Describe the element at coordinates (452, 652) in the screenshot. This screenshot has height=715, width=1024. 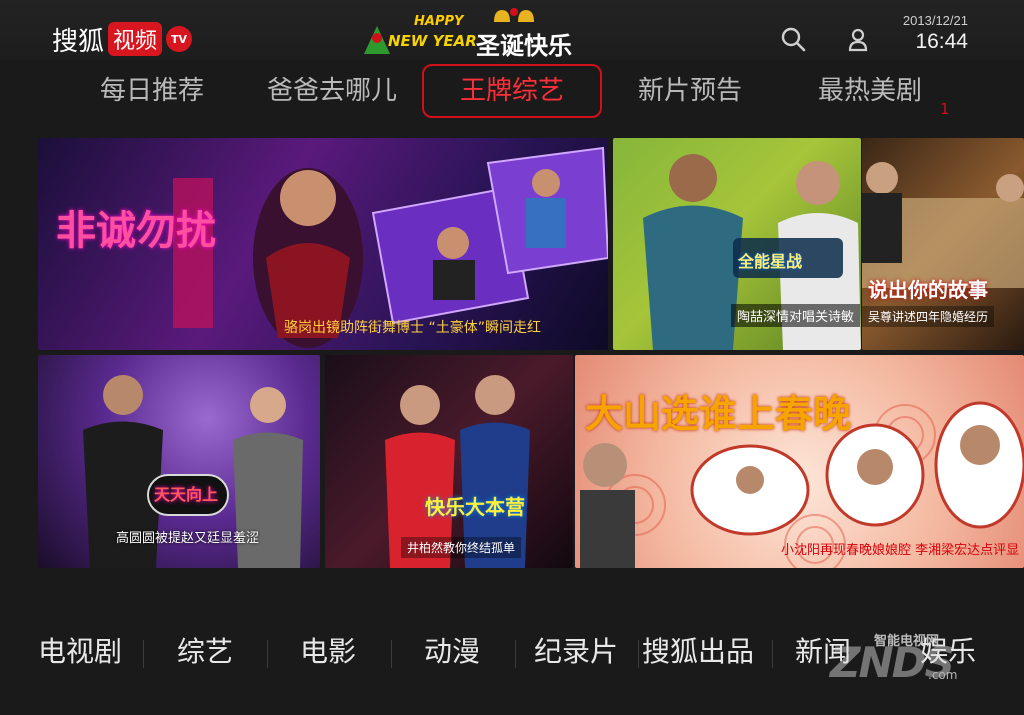
I see `category-anime: 动漫` at that location.